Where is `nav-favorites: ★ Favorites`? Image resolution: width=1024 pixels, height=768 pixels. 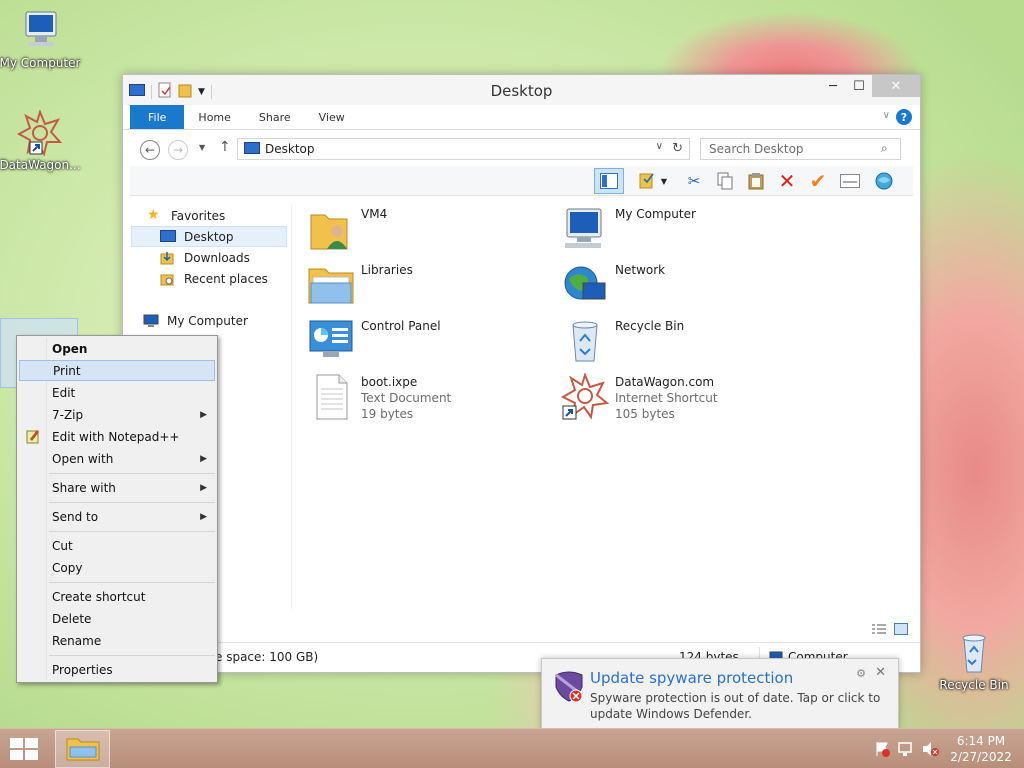 nav-favorites: ★ Favorites is located at coordinates (225, 215).